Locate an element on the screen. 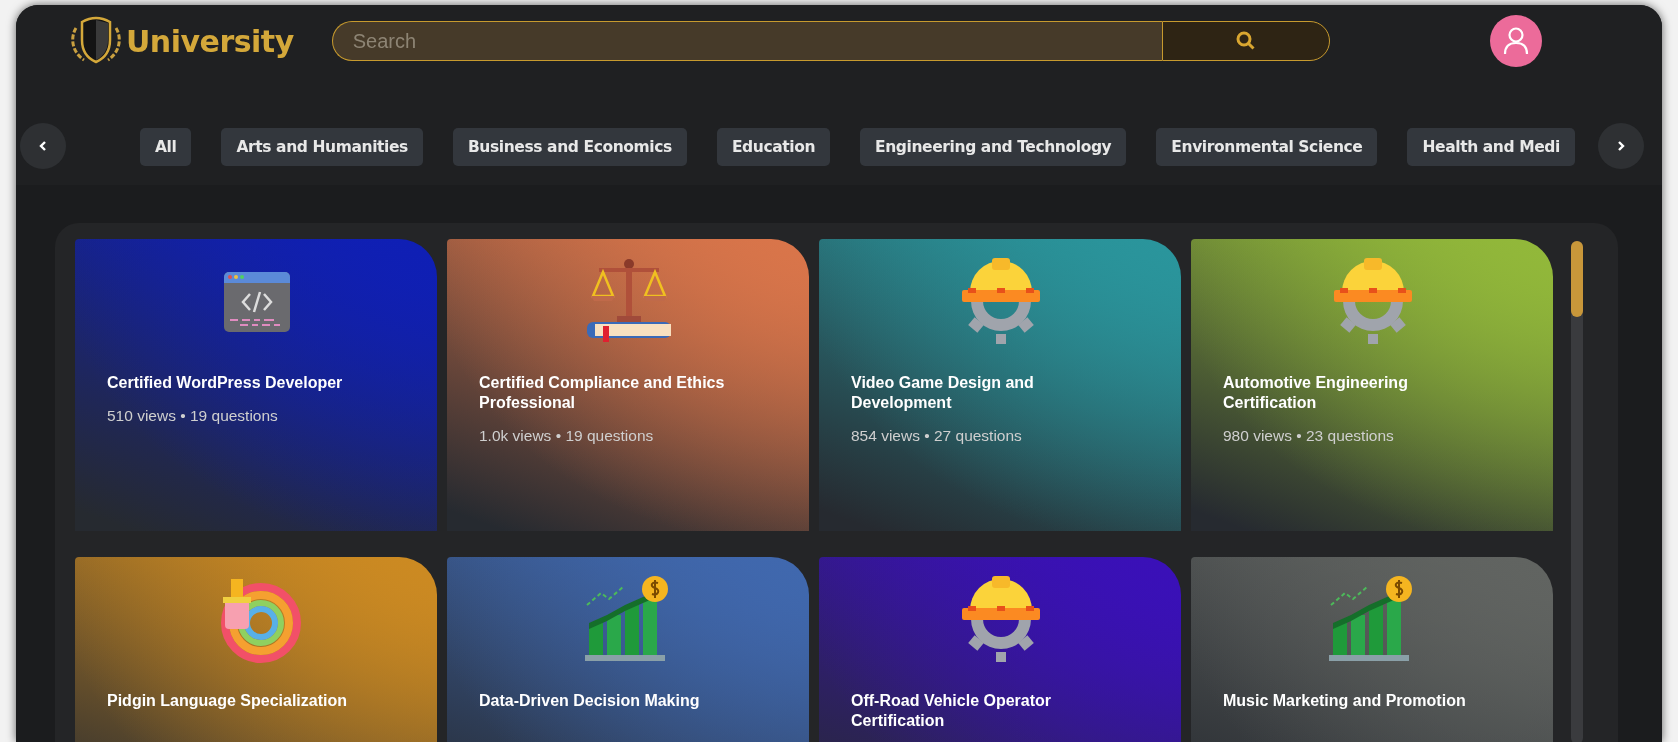  course-title: Pidgin Language Specialization is located at coordinates (227, 701).